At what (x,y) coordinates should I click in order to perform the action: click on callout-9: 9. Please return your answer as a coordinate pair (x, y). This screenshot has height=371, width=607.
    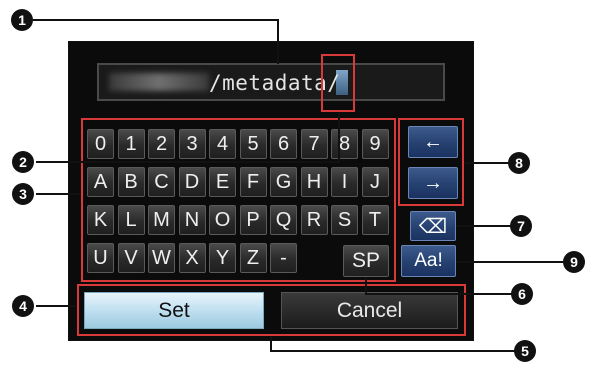
    Looking at the image, I should click on (574, 262).